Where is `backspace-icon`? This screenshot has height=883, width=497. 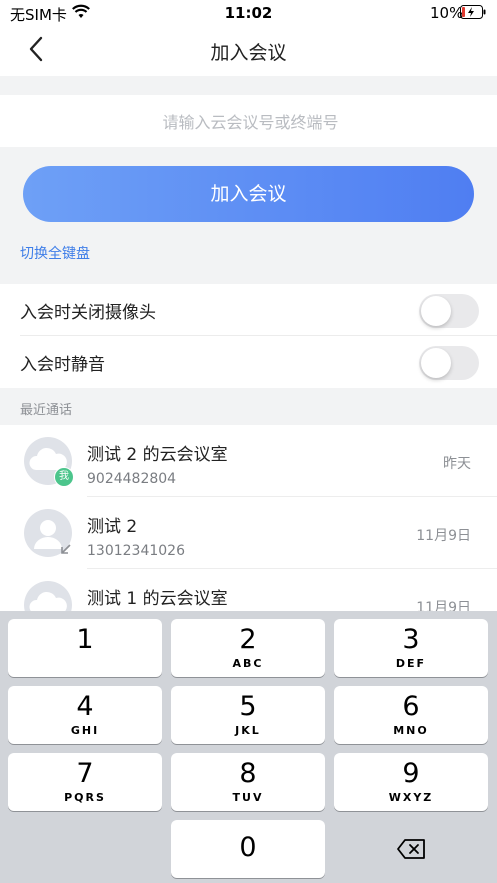 backspace-icon is located at coordinates (411, 849).